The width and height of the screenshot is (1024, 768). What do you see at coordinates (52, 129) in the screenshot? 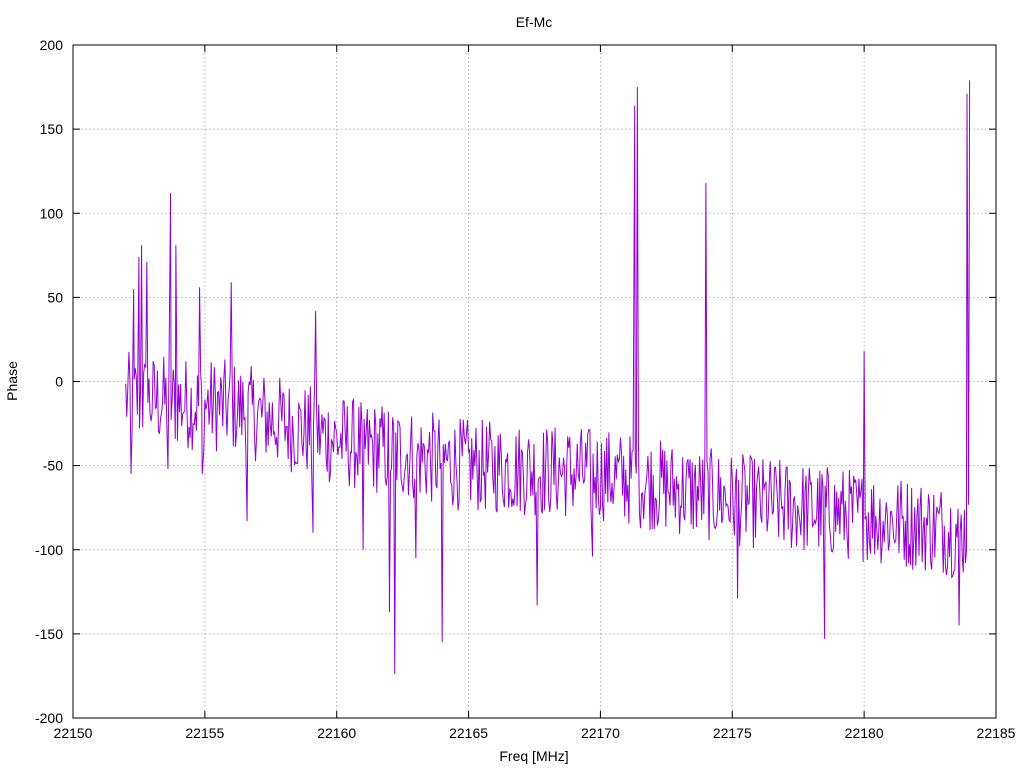
I see `y-tick-label: 150` at bounding box center [52, 129].